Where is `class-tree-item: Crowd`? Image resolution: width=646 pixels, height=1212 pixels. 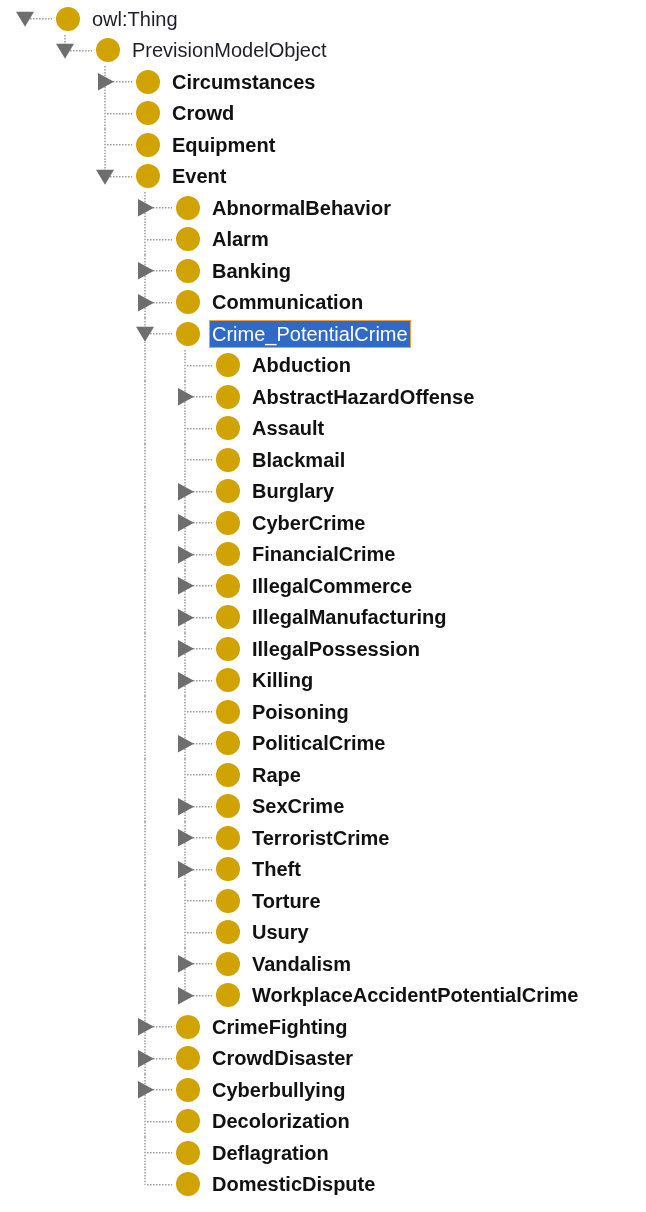
class-tree-item: Crowd is located at coordinates (203, 113).